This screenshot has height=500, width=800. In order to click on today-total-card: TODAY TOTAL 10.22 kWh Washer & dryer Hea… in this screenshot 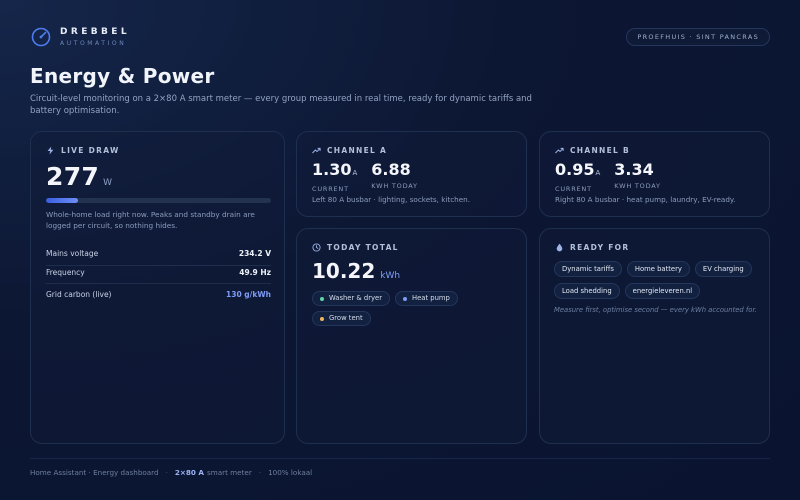, I will do `click(411, 336)`.